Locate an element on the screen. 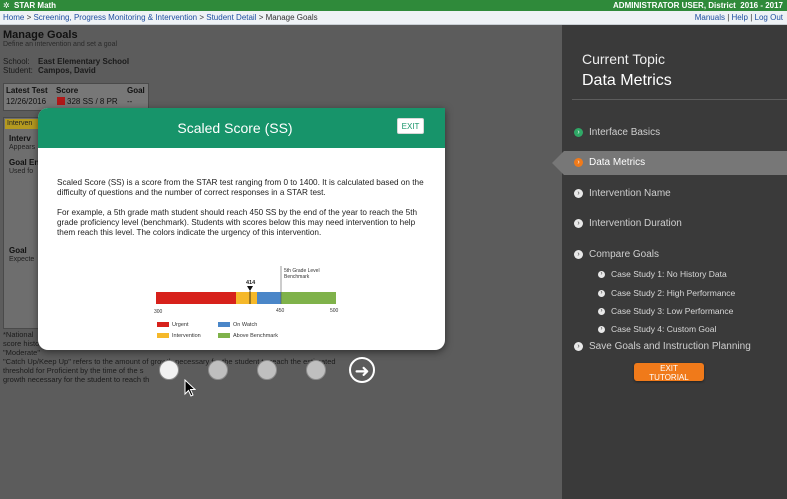  legend-urgent: Urgent is located at coordinates (173, 325).